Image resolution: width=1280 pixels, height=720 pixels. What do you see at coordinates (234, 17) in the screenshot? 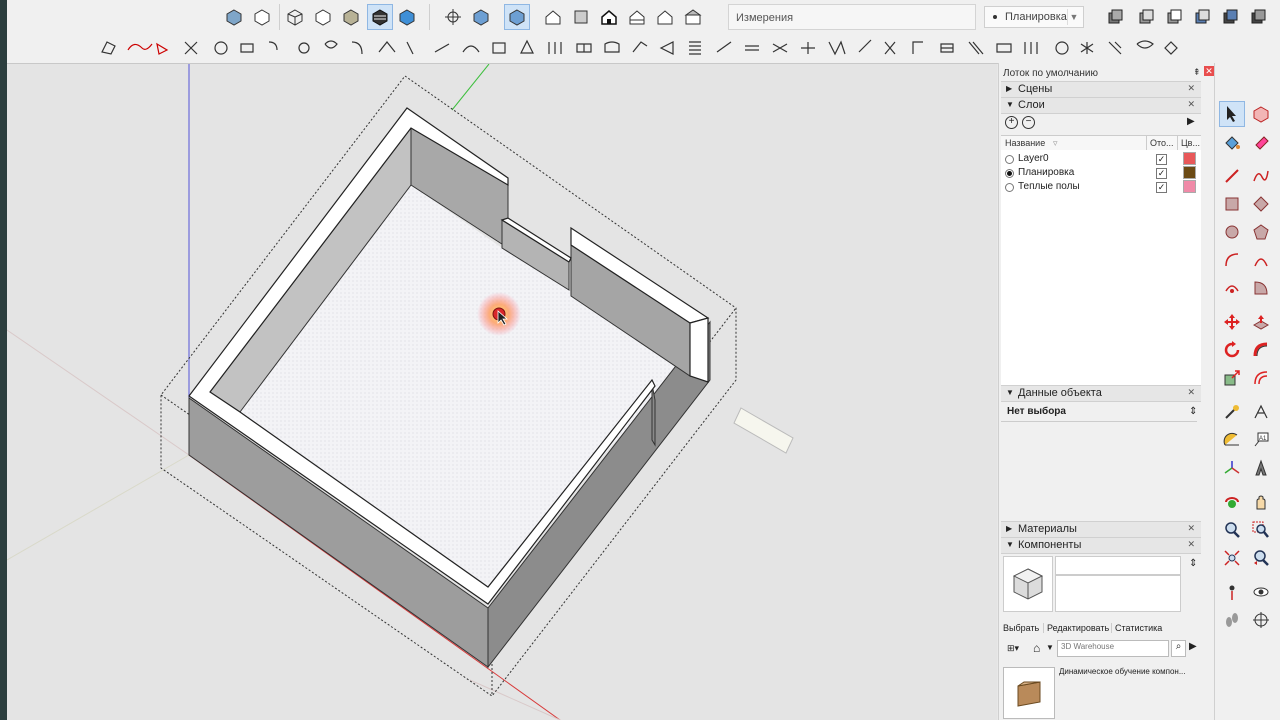
I see `xray-box-icon` at bounding box center [234, 17].